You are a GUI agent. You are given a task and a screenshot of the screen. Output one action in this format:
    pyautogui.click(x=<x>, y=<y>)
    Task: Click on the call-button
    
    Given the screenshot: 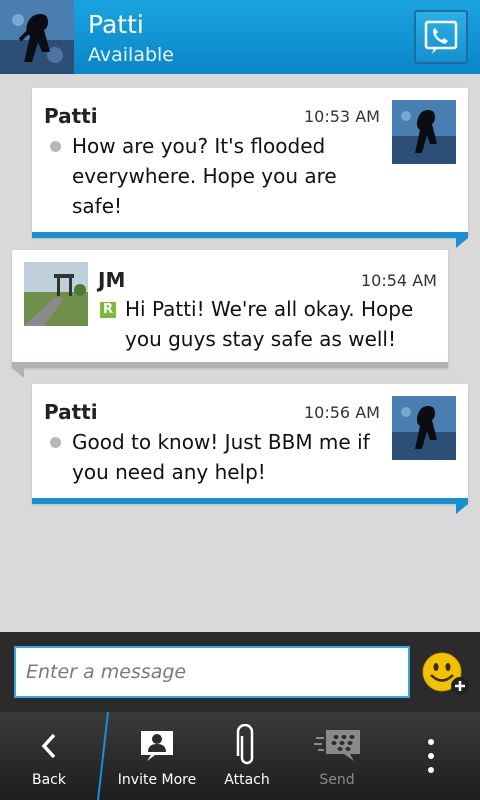 What is the action you would take?
    pyautogui.click(x=441, y=37)
    